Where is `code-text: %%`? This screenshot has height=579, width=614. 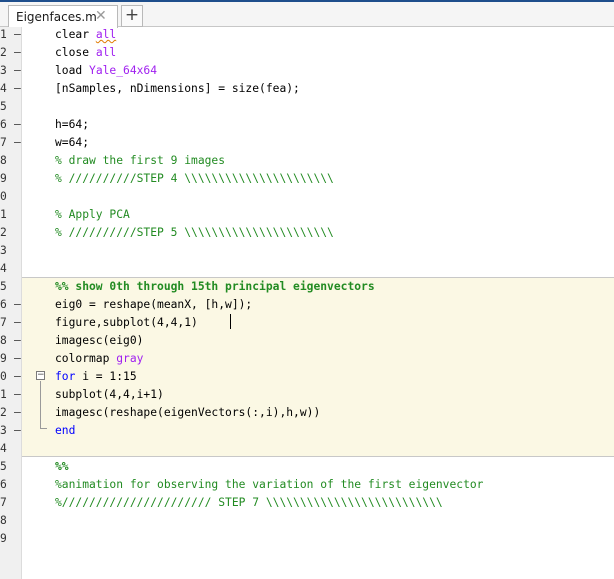
code-text: %% is located at coordinates (62, 467).